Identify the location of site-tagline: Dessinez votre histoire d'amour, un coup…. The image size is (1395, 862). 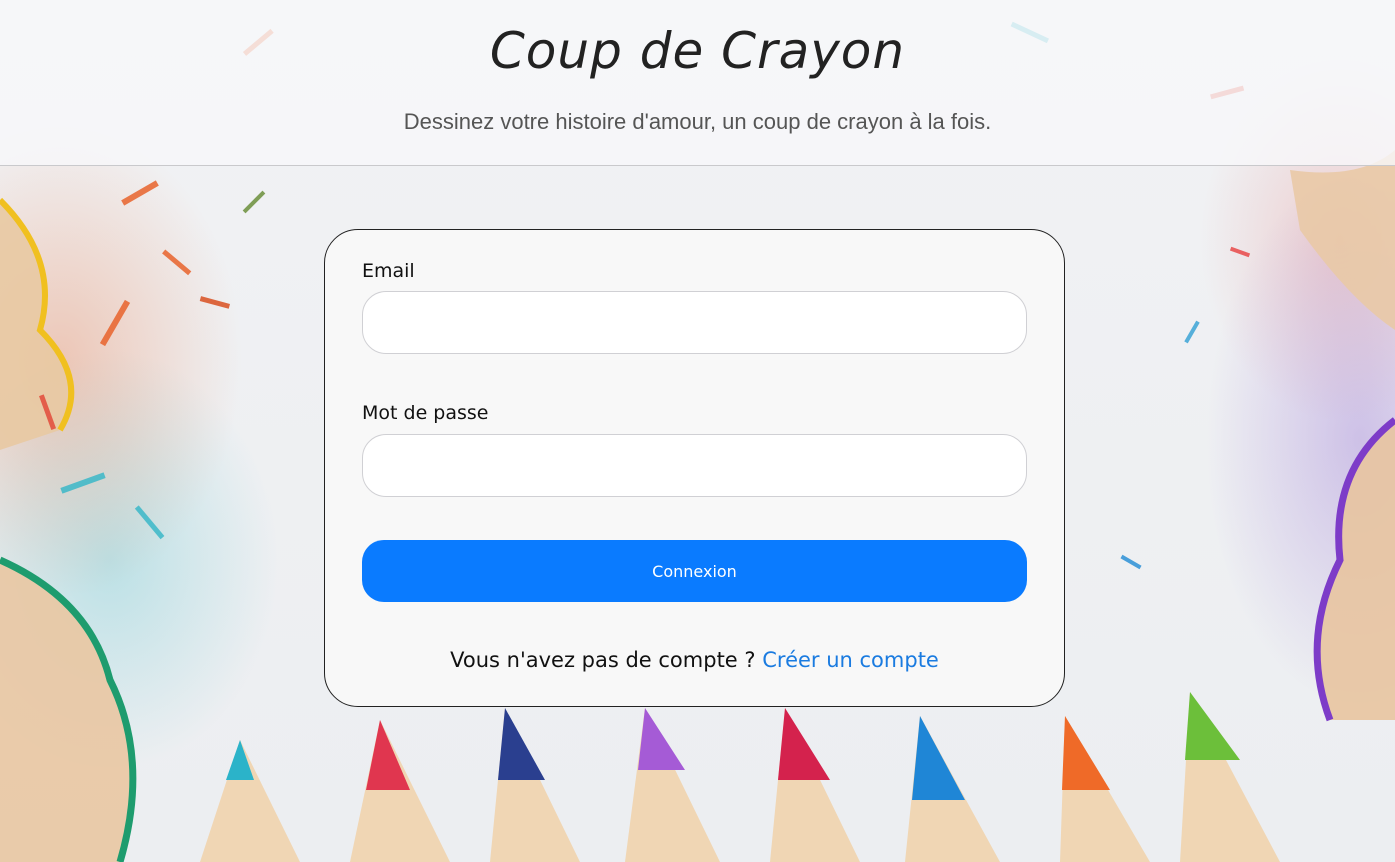
(697, 121).